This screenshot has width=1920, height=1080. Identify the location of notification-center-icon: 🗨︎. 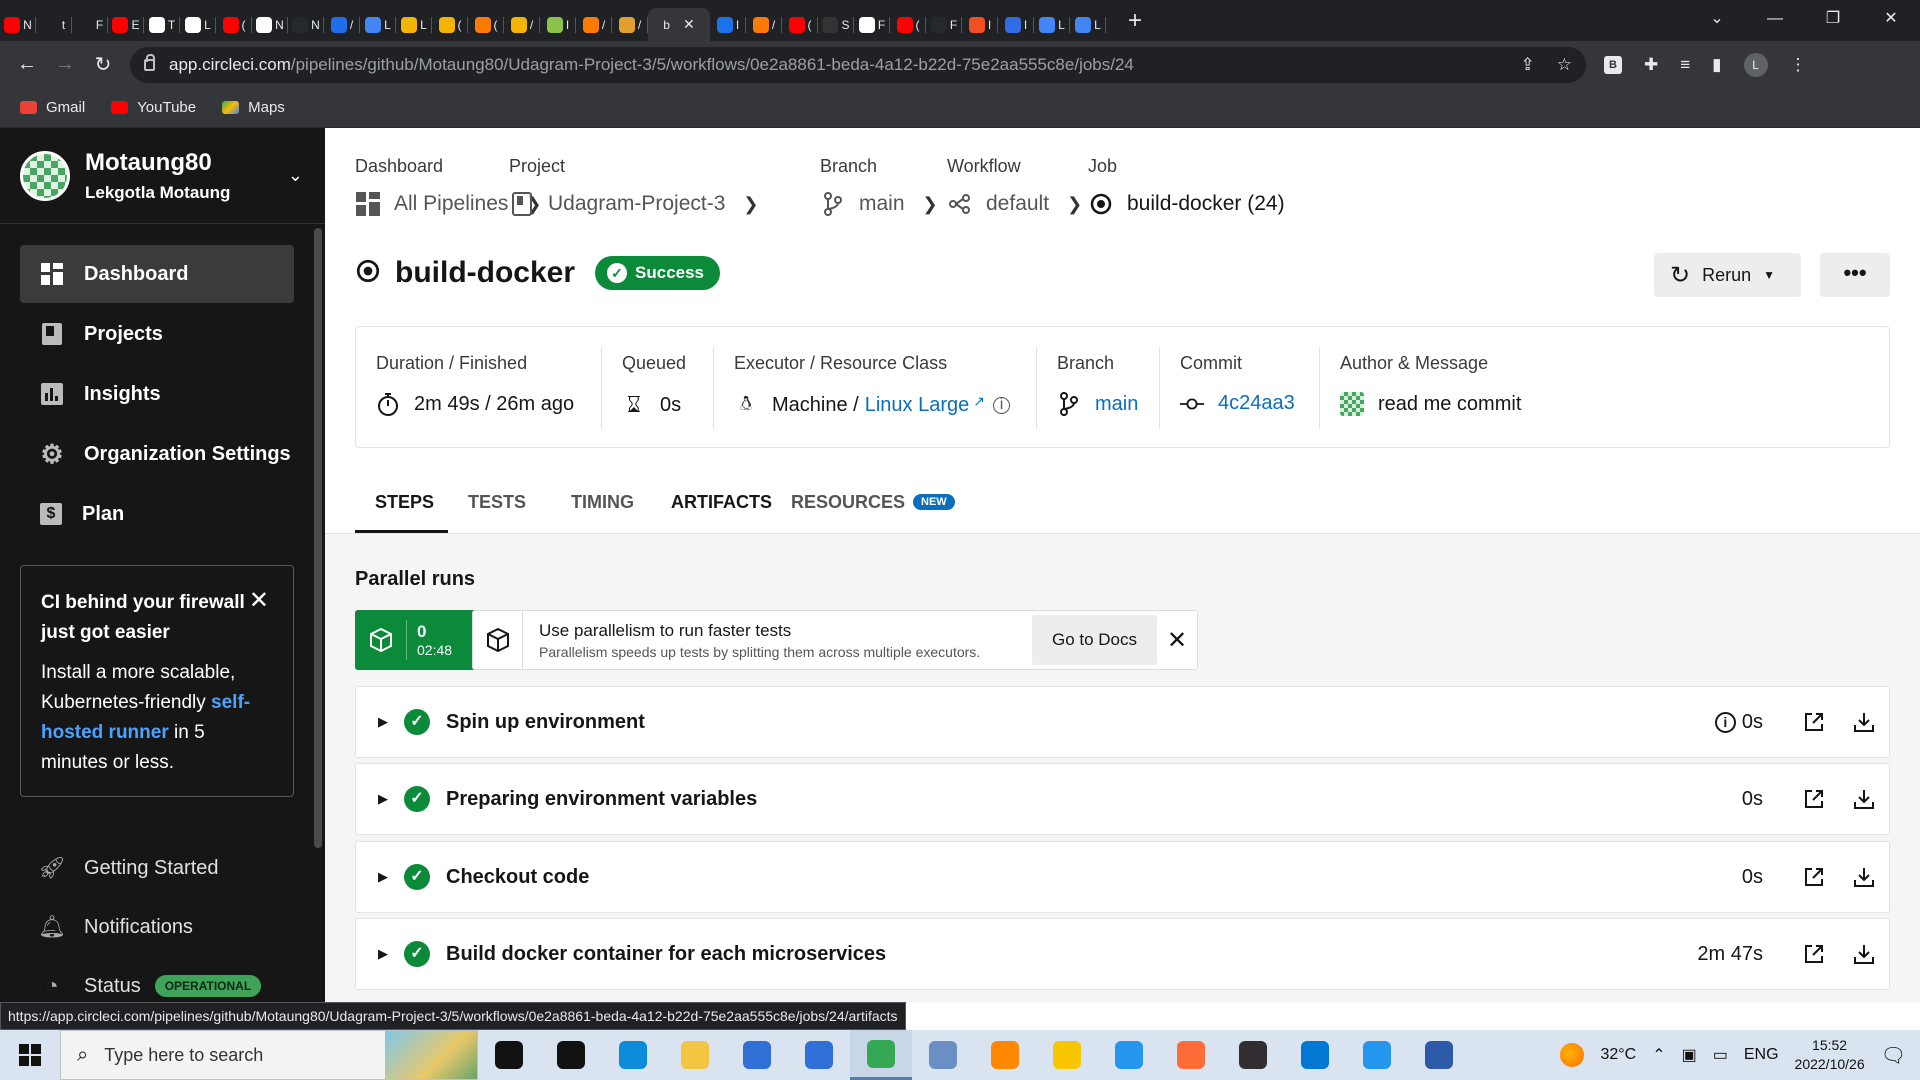
(1893, 1055).